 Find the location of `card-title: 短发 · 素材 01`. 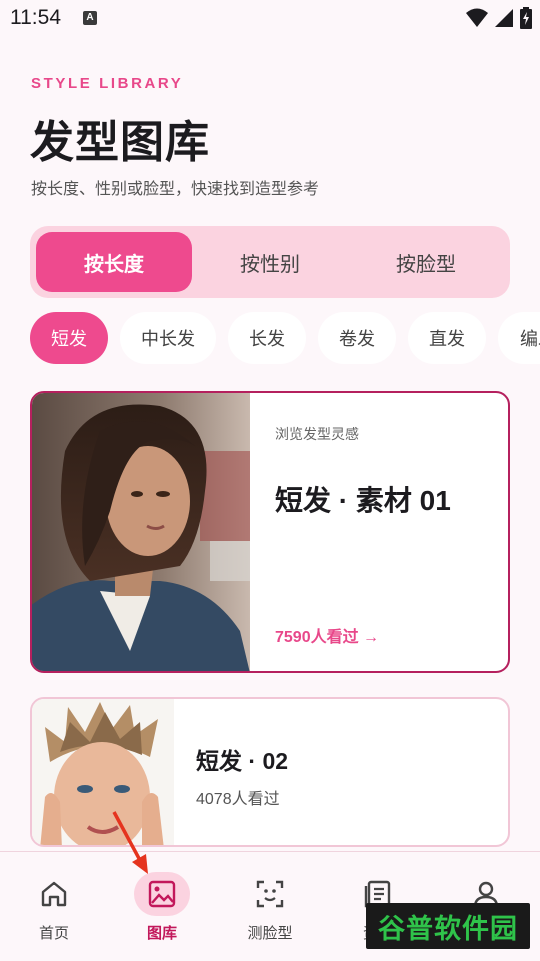

card-title: 短发 · 素材 01 is located at coordinates (363, 500).